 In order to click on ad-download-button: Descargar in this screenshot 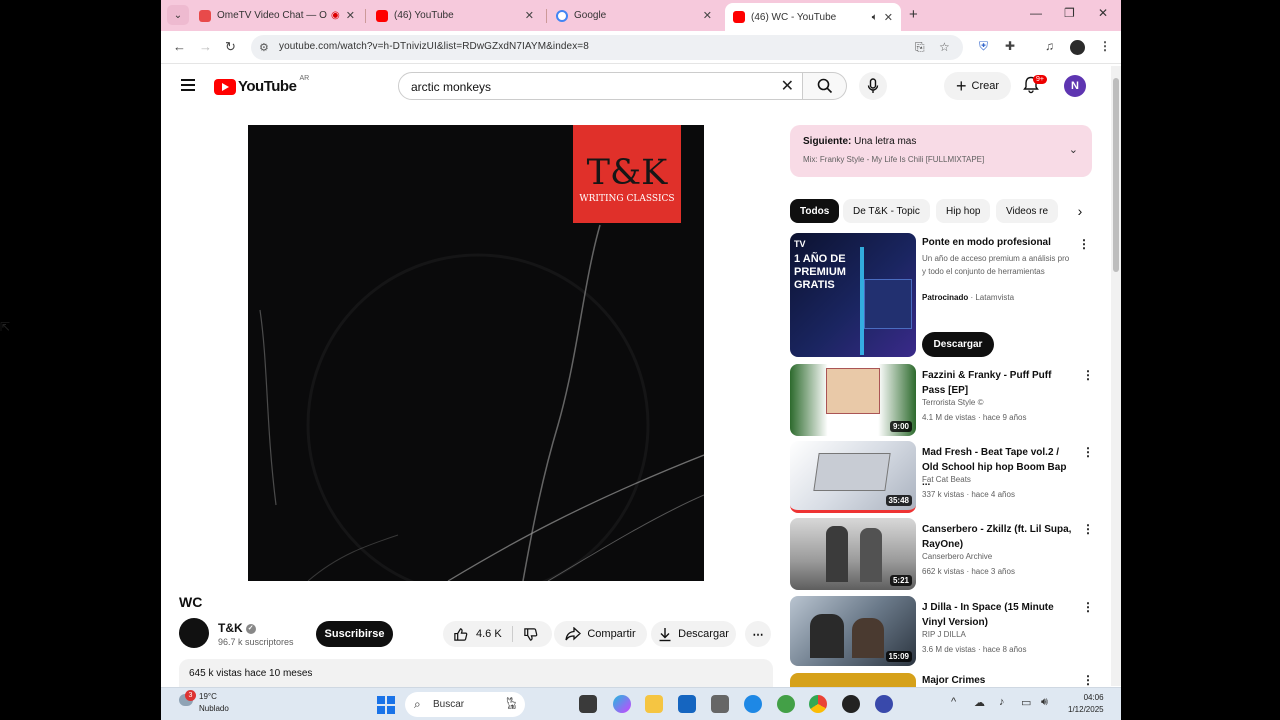, I will do `click(958, 344)`.